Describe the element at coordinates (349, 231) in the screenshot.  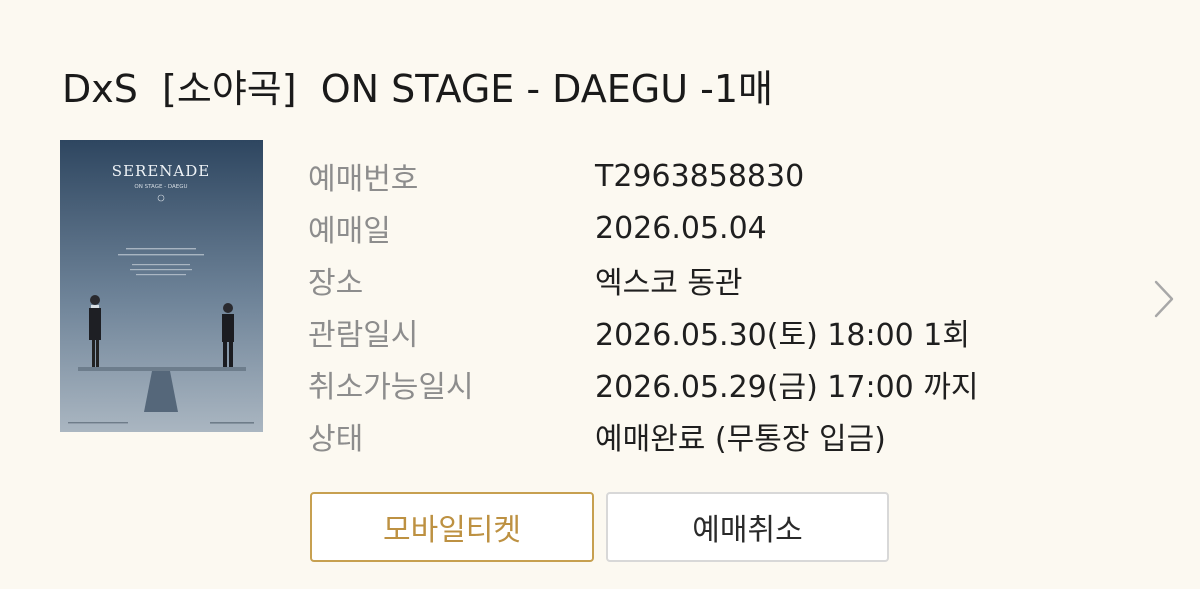
I see `booking-date-label: 예매일` at that location.